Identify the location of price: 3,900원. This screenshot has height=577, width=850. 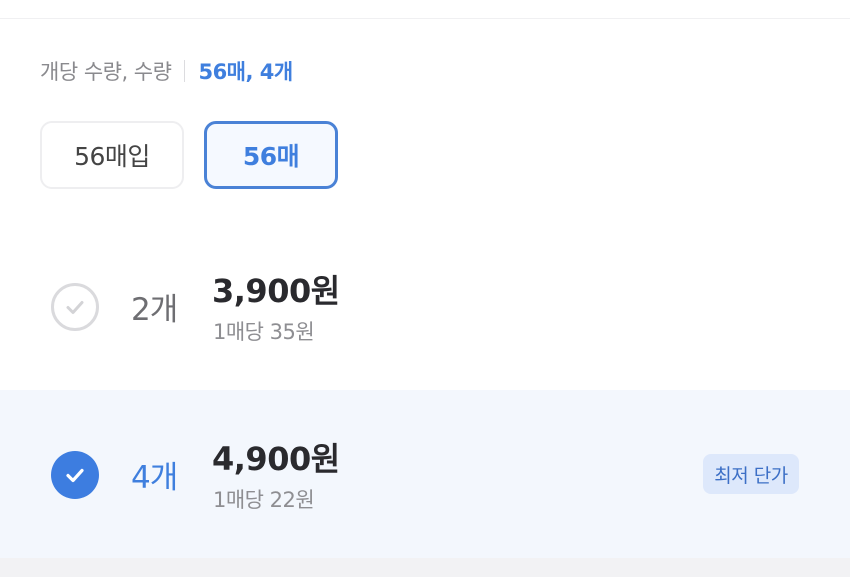
(276, 291).